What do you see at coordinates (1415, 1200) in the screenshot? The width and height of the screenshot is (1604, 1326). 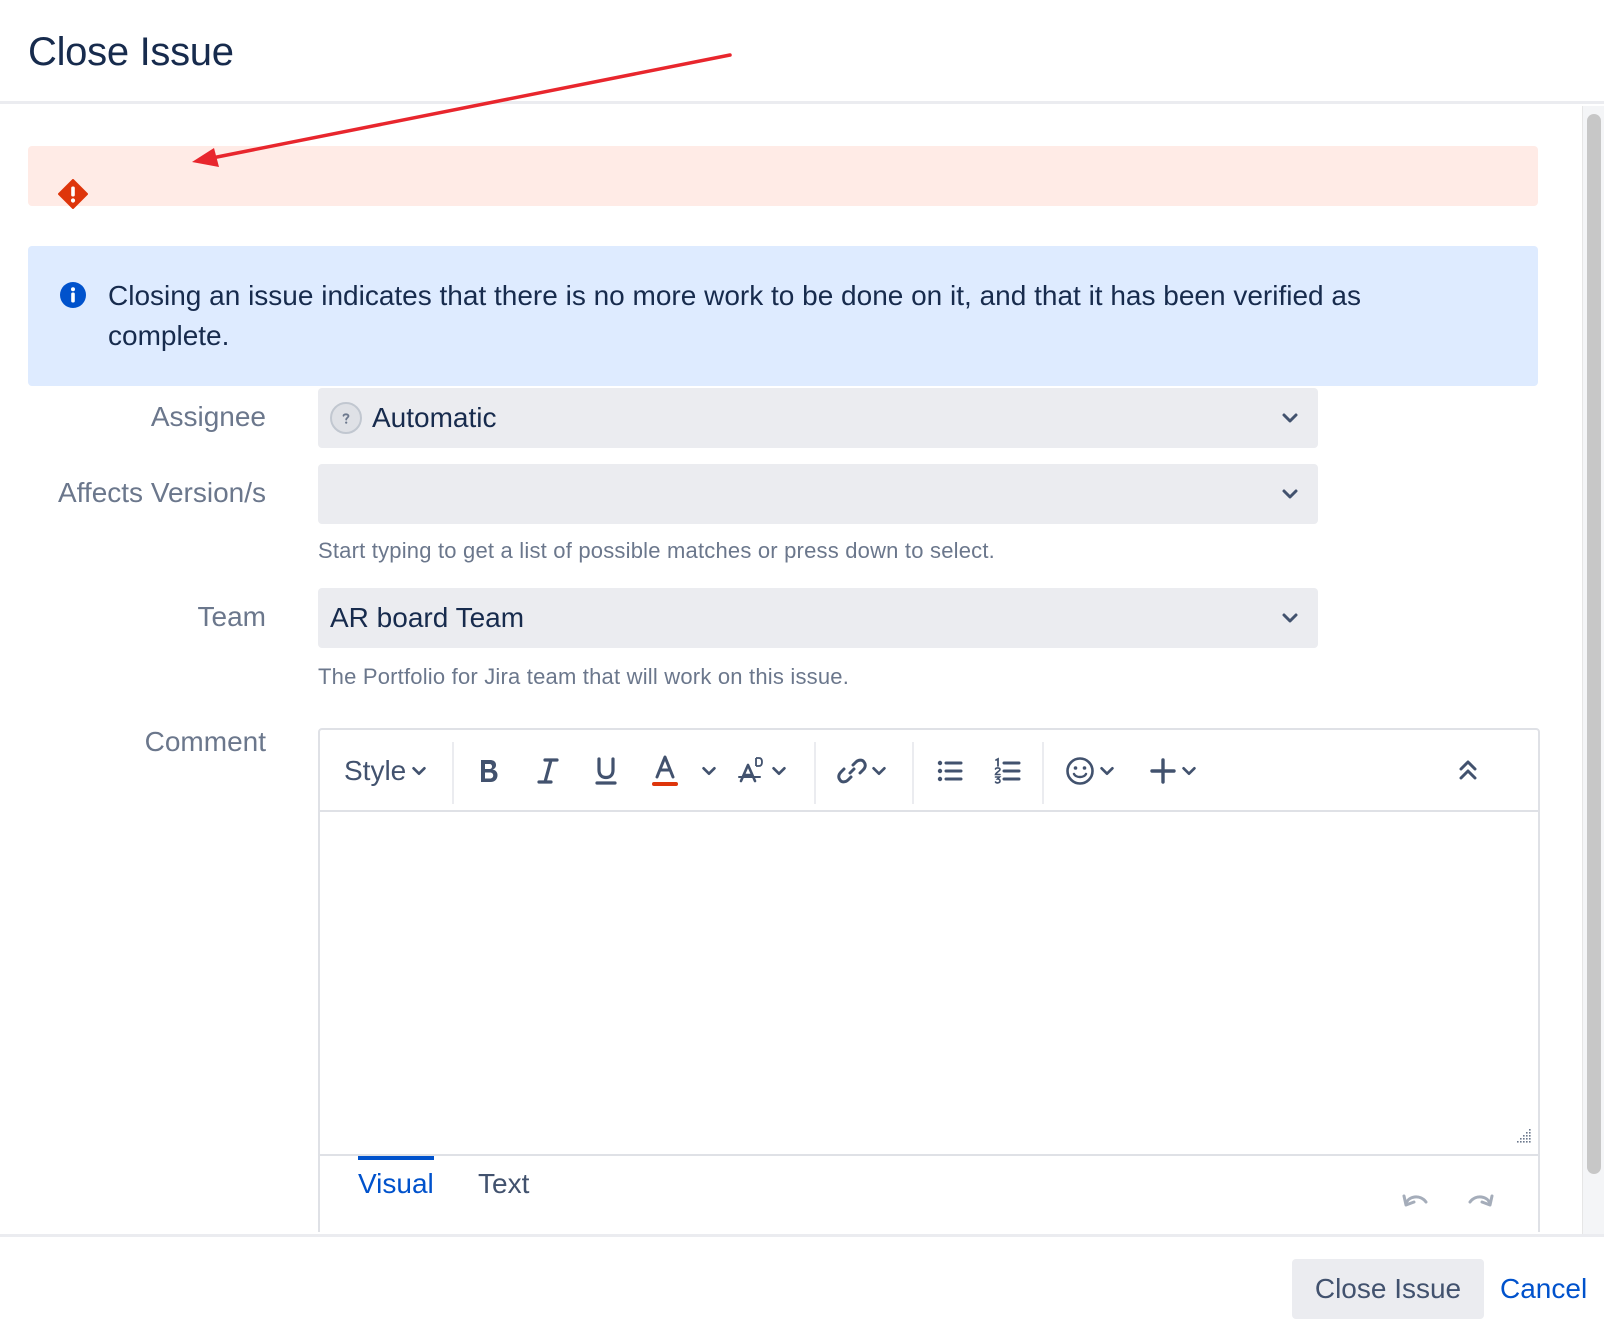 I see `undo-icon` at bounding box center [1415, 1200].